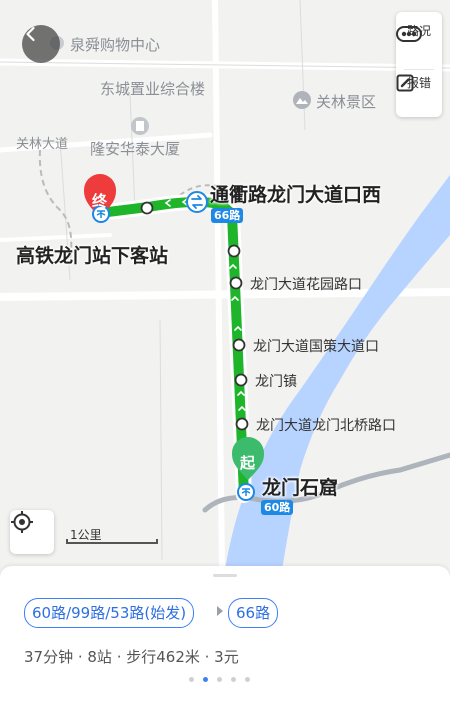 The width and height of the screenshot is (450, 712). I want to click on route-chip-1: 60路/99路/53路(始发), so click(109, 613).